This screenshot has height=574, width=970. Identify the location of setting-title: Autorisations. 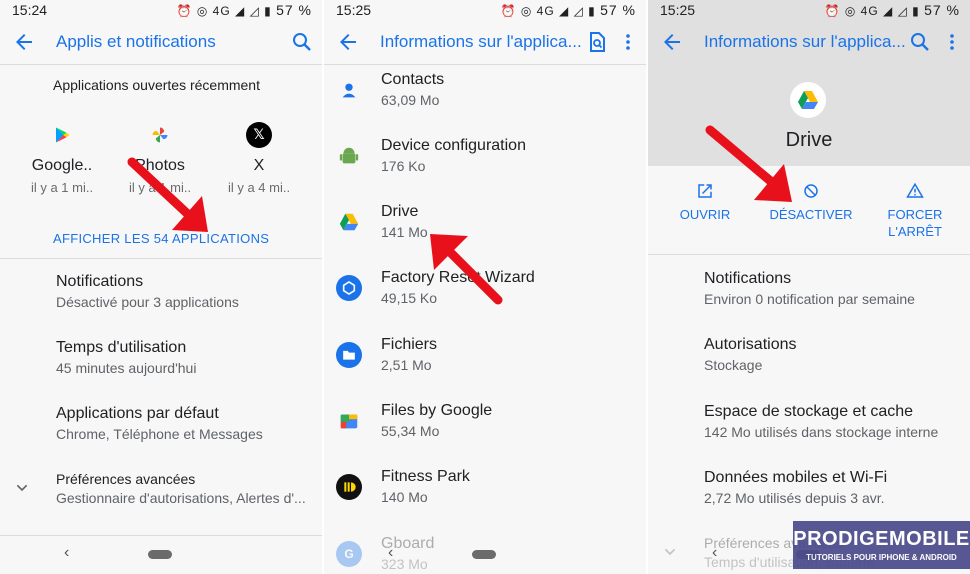
(750, 344).